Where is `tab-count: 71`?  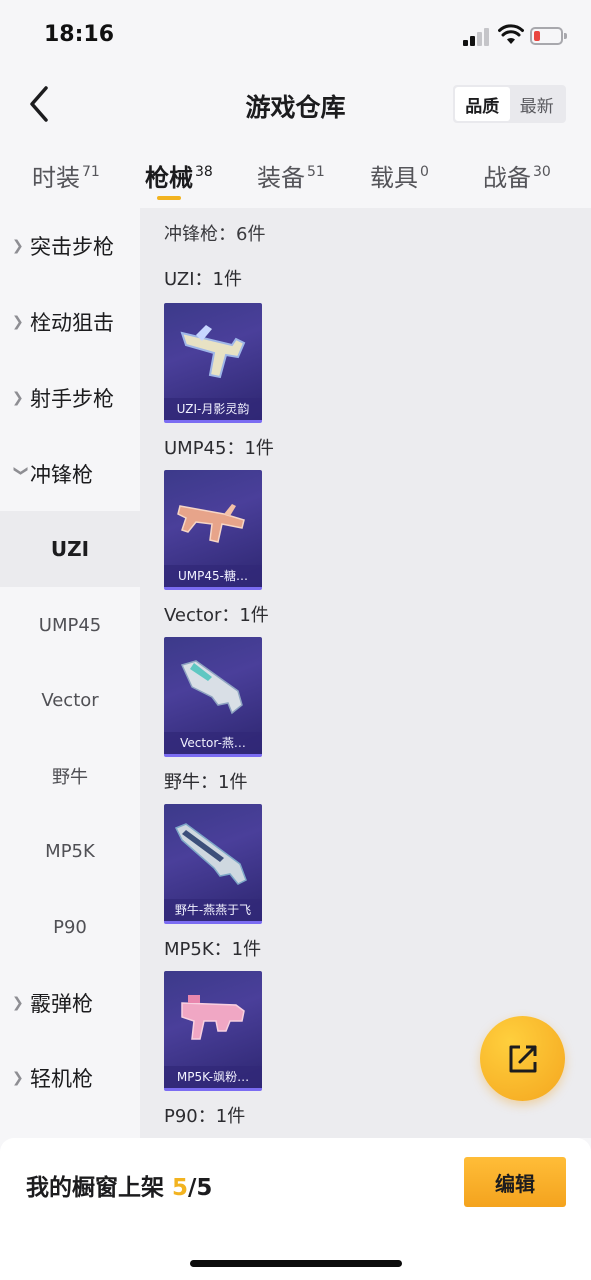
tab-count: 71 is located at coordinates (91, 172).